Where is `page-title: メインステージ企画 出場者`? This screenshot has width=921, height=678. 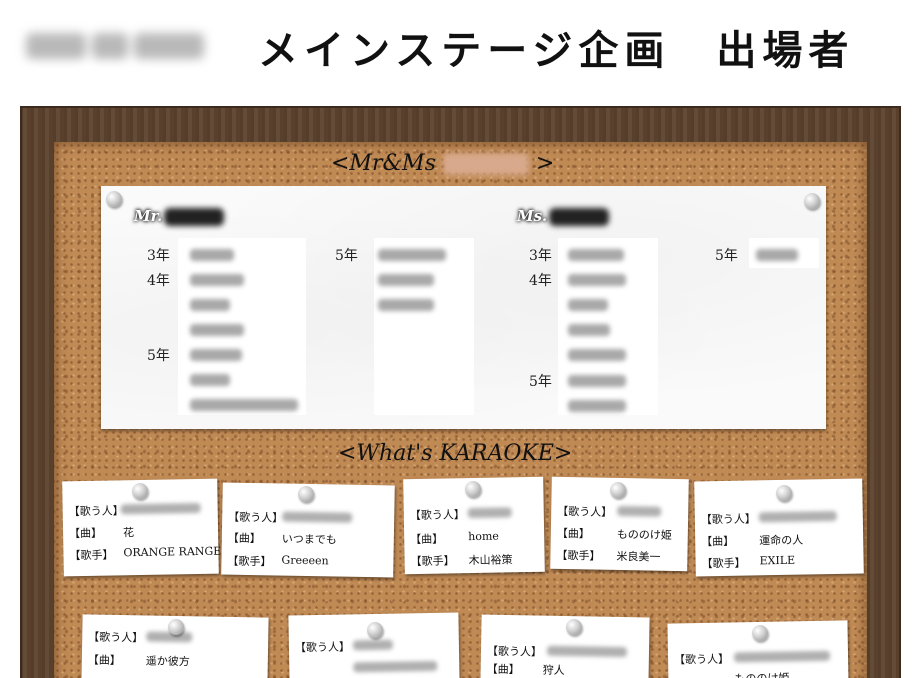
page-title: メインステージ企画 出場者 is located at coordinates (556, 50).